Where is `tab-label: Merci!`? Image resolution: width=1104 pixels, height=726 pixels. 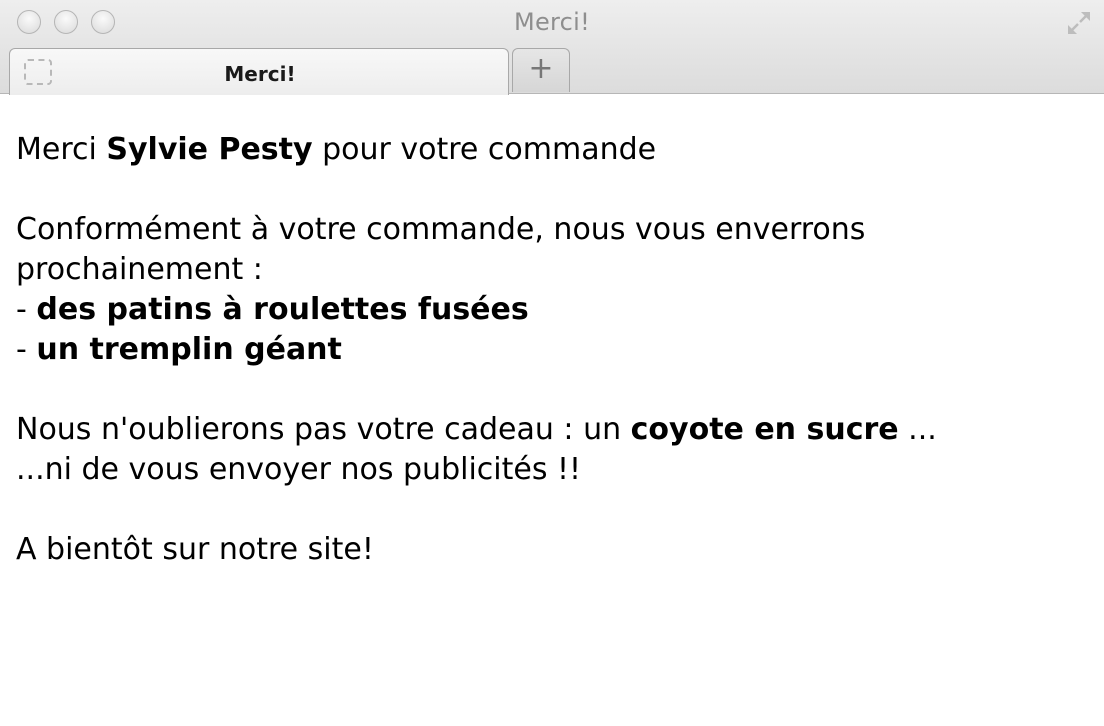 tab-label: Merci! is located at coordinates (260, 74).